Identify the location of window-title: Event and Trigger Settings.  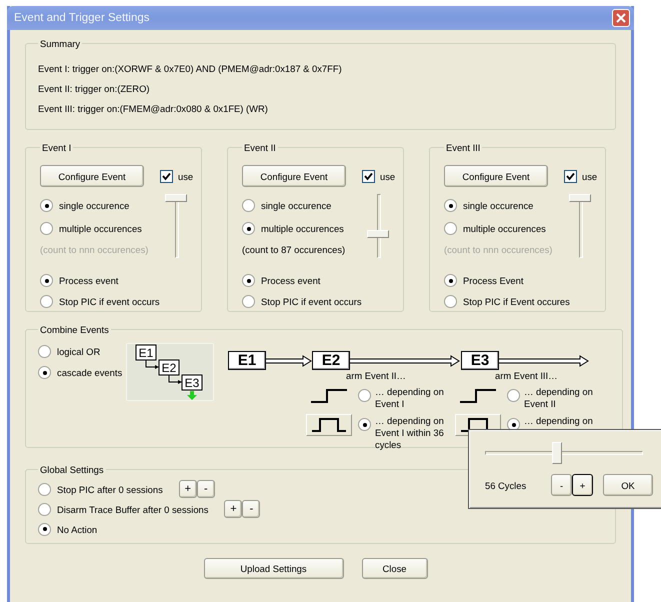
(82, 18).